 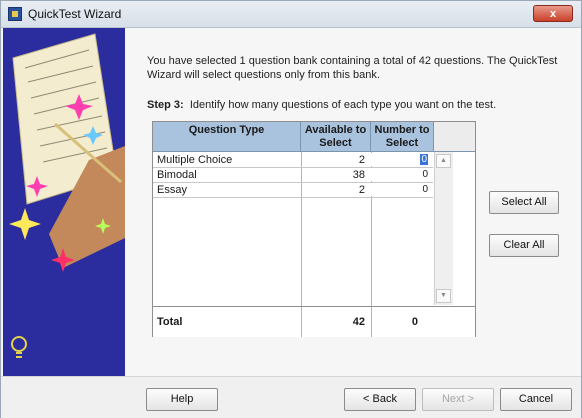 I want to click on select-all-button: Select All, so click(x=524, y=202).